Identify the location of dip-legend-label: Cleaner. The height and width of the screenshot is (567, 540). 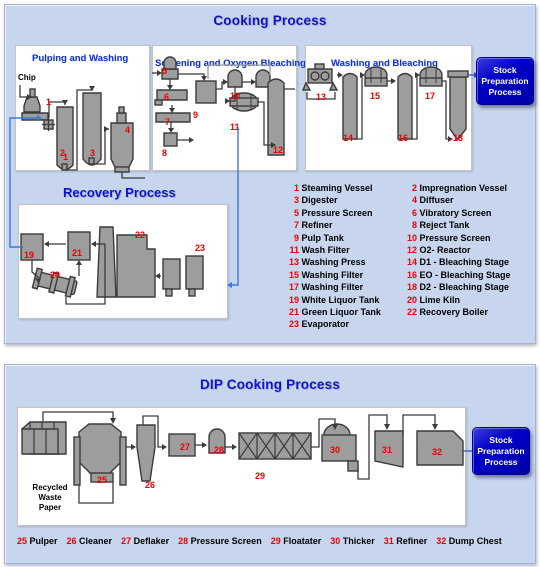
(96, 541).